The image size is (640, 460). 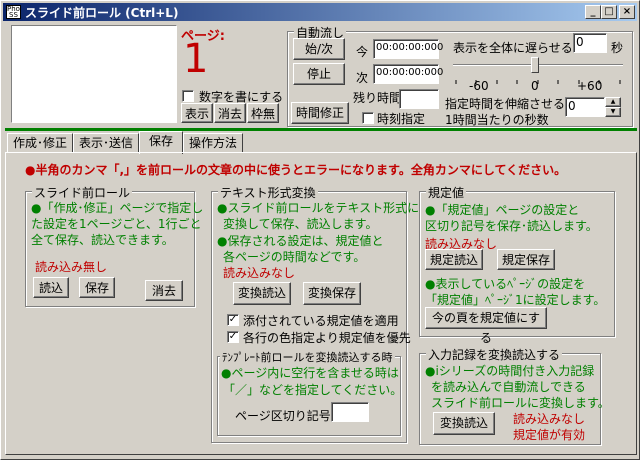 I want to click on tab-display-send: 表示･送信, so click(x=106, y=143).